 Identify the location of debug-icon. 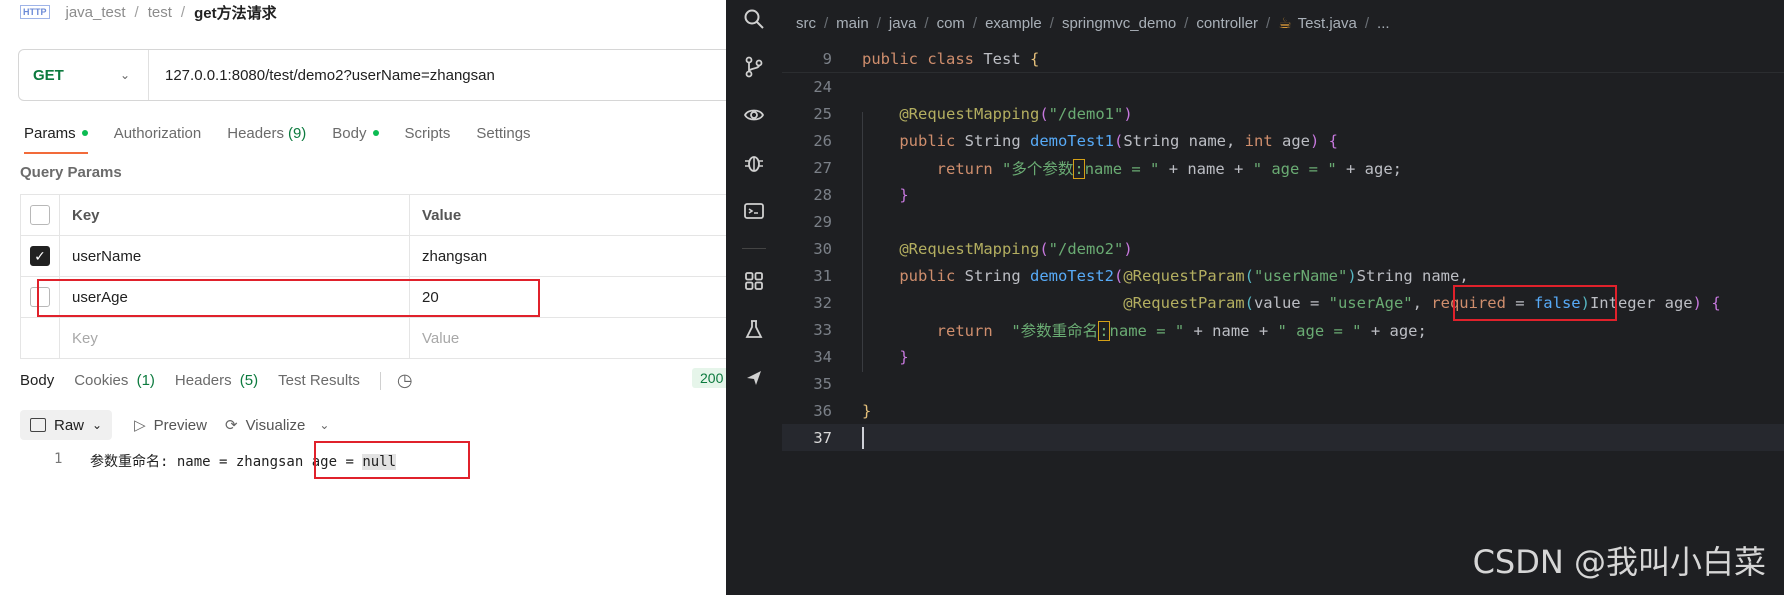
(754, 166).